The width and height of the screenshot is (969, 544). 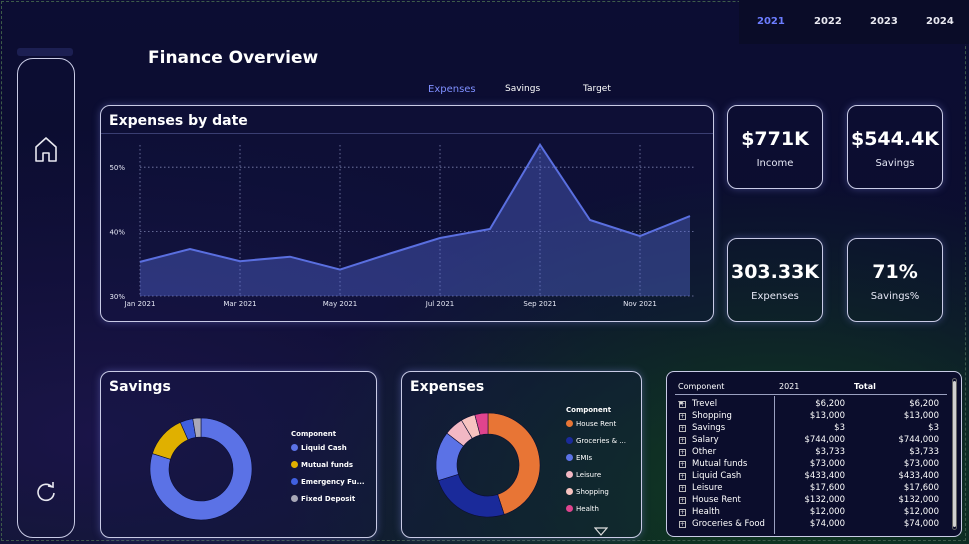 What do you see at coordinates (854, 22) in the screenshot?
I see `year-slicer: 2021 2022 2023 2024` at bounding box center [854, 22].